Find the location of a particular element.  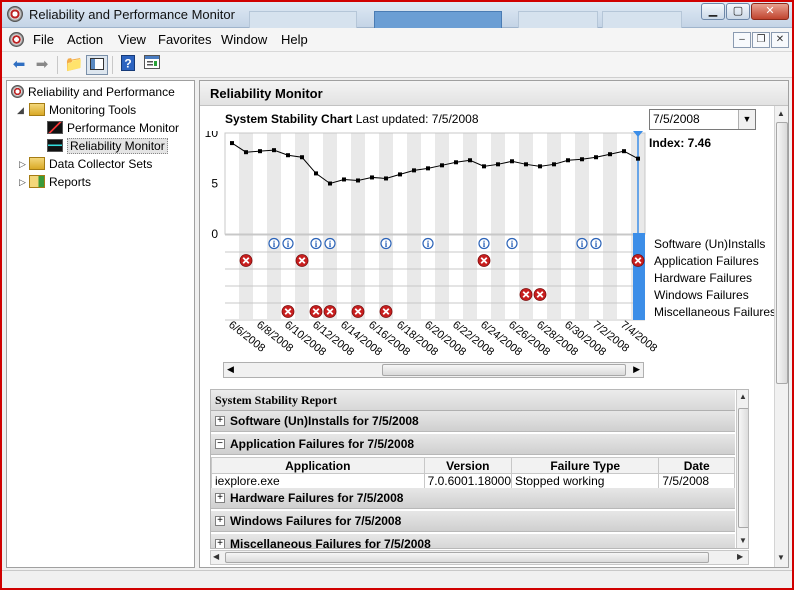

chart-horizontal-scrollbar: ◀ ▶ is located at coordinates (433, 370).